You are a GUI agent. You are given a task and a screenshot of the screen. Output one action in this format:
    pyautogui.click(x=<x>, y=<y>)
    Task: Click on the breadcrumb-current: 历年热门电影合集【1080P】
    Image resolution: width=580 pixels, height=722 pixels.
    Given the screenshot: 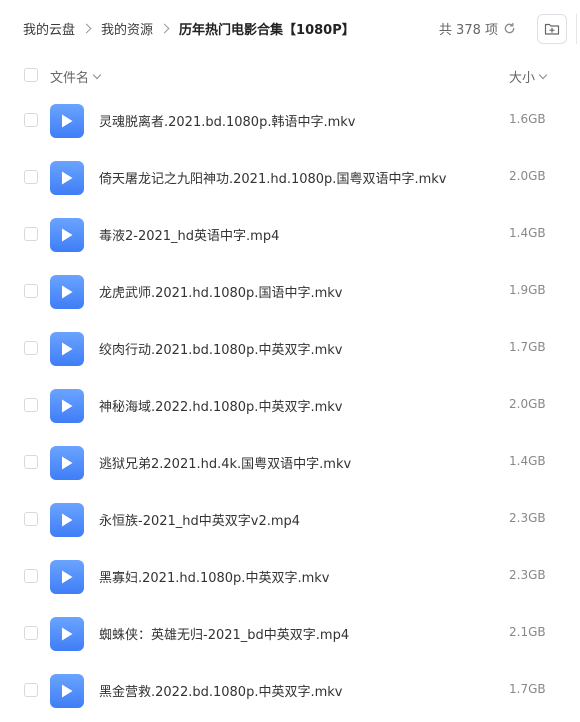 What is the action you would take?
    pyautogui.click(x=267, y=30)
    